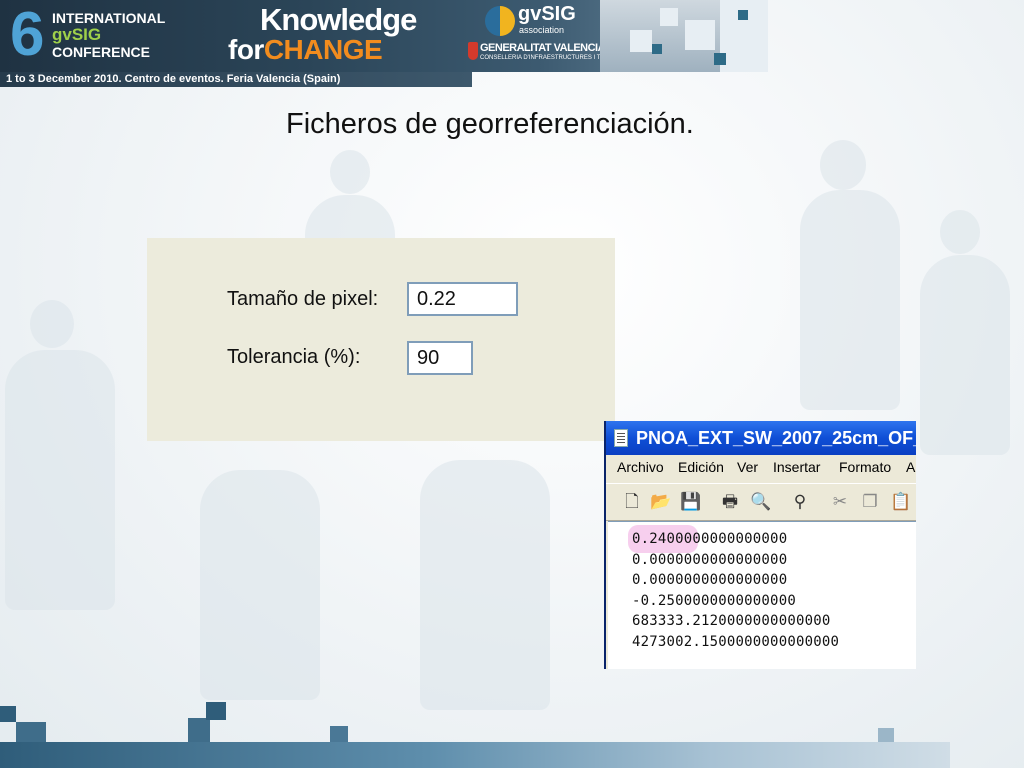 The width and height of the screenshot is (1024, 768). Describe the element at coordinates (500, 21) in the screenshot. I see `gvsig-logo-icon` at that location.